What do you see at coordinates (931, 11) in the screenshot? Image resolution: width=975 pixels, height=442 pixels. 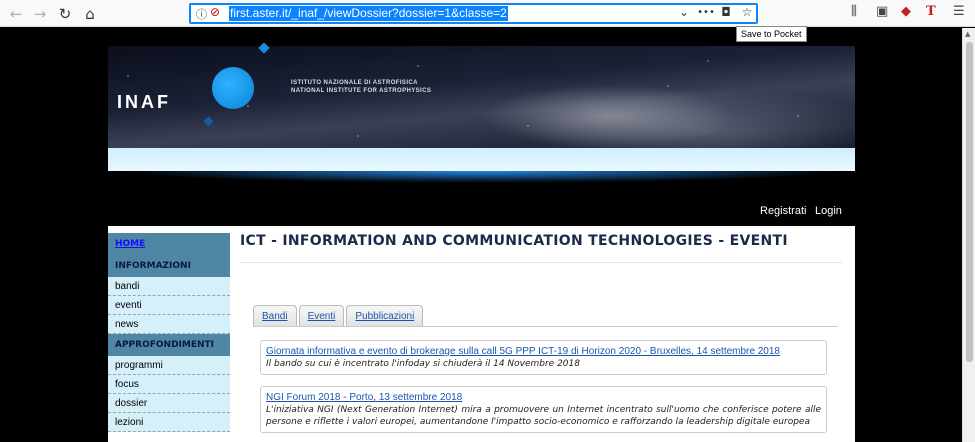 I see `t-extension-icon: T` at bounding box center [931, 11].